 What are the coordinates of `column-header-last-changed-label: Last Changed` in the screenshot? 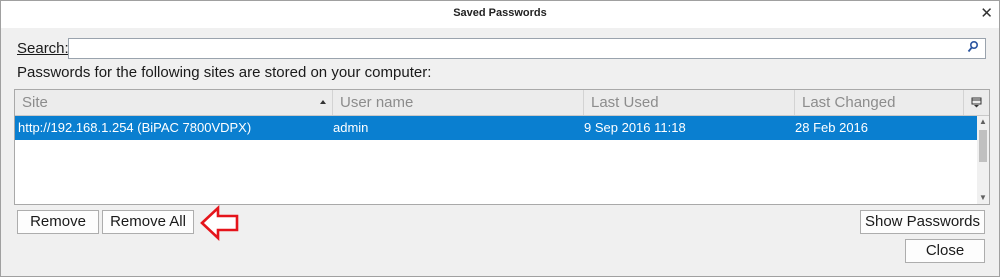 It's located at (849, 102).